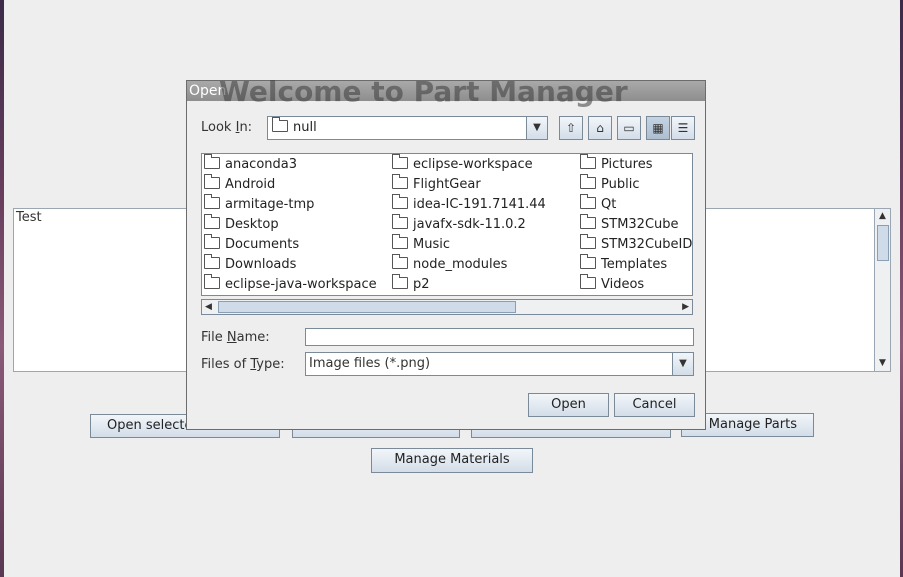 This screenshot has height=577, width=903. I want to click on file-name-label: File Name:, so click(235, 337).